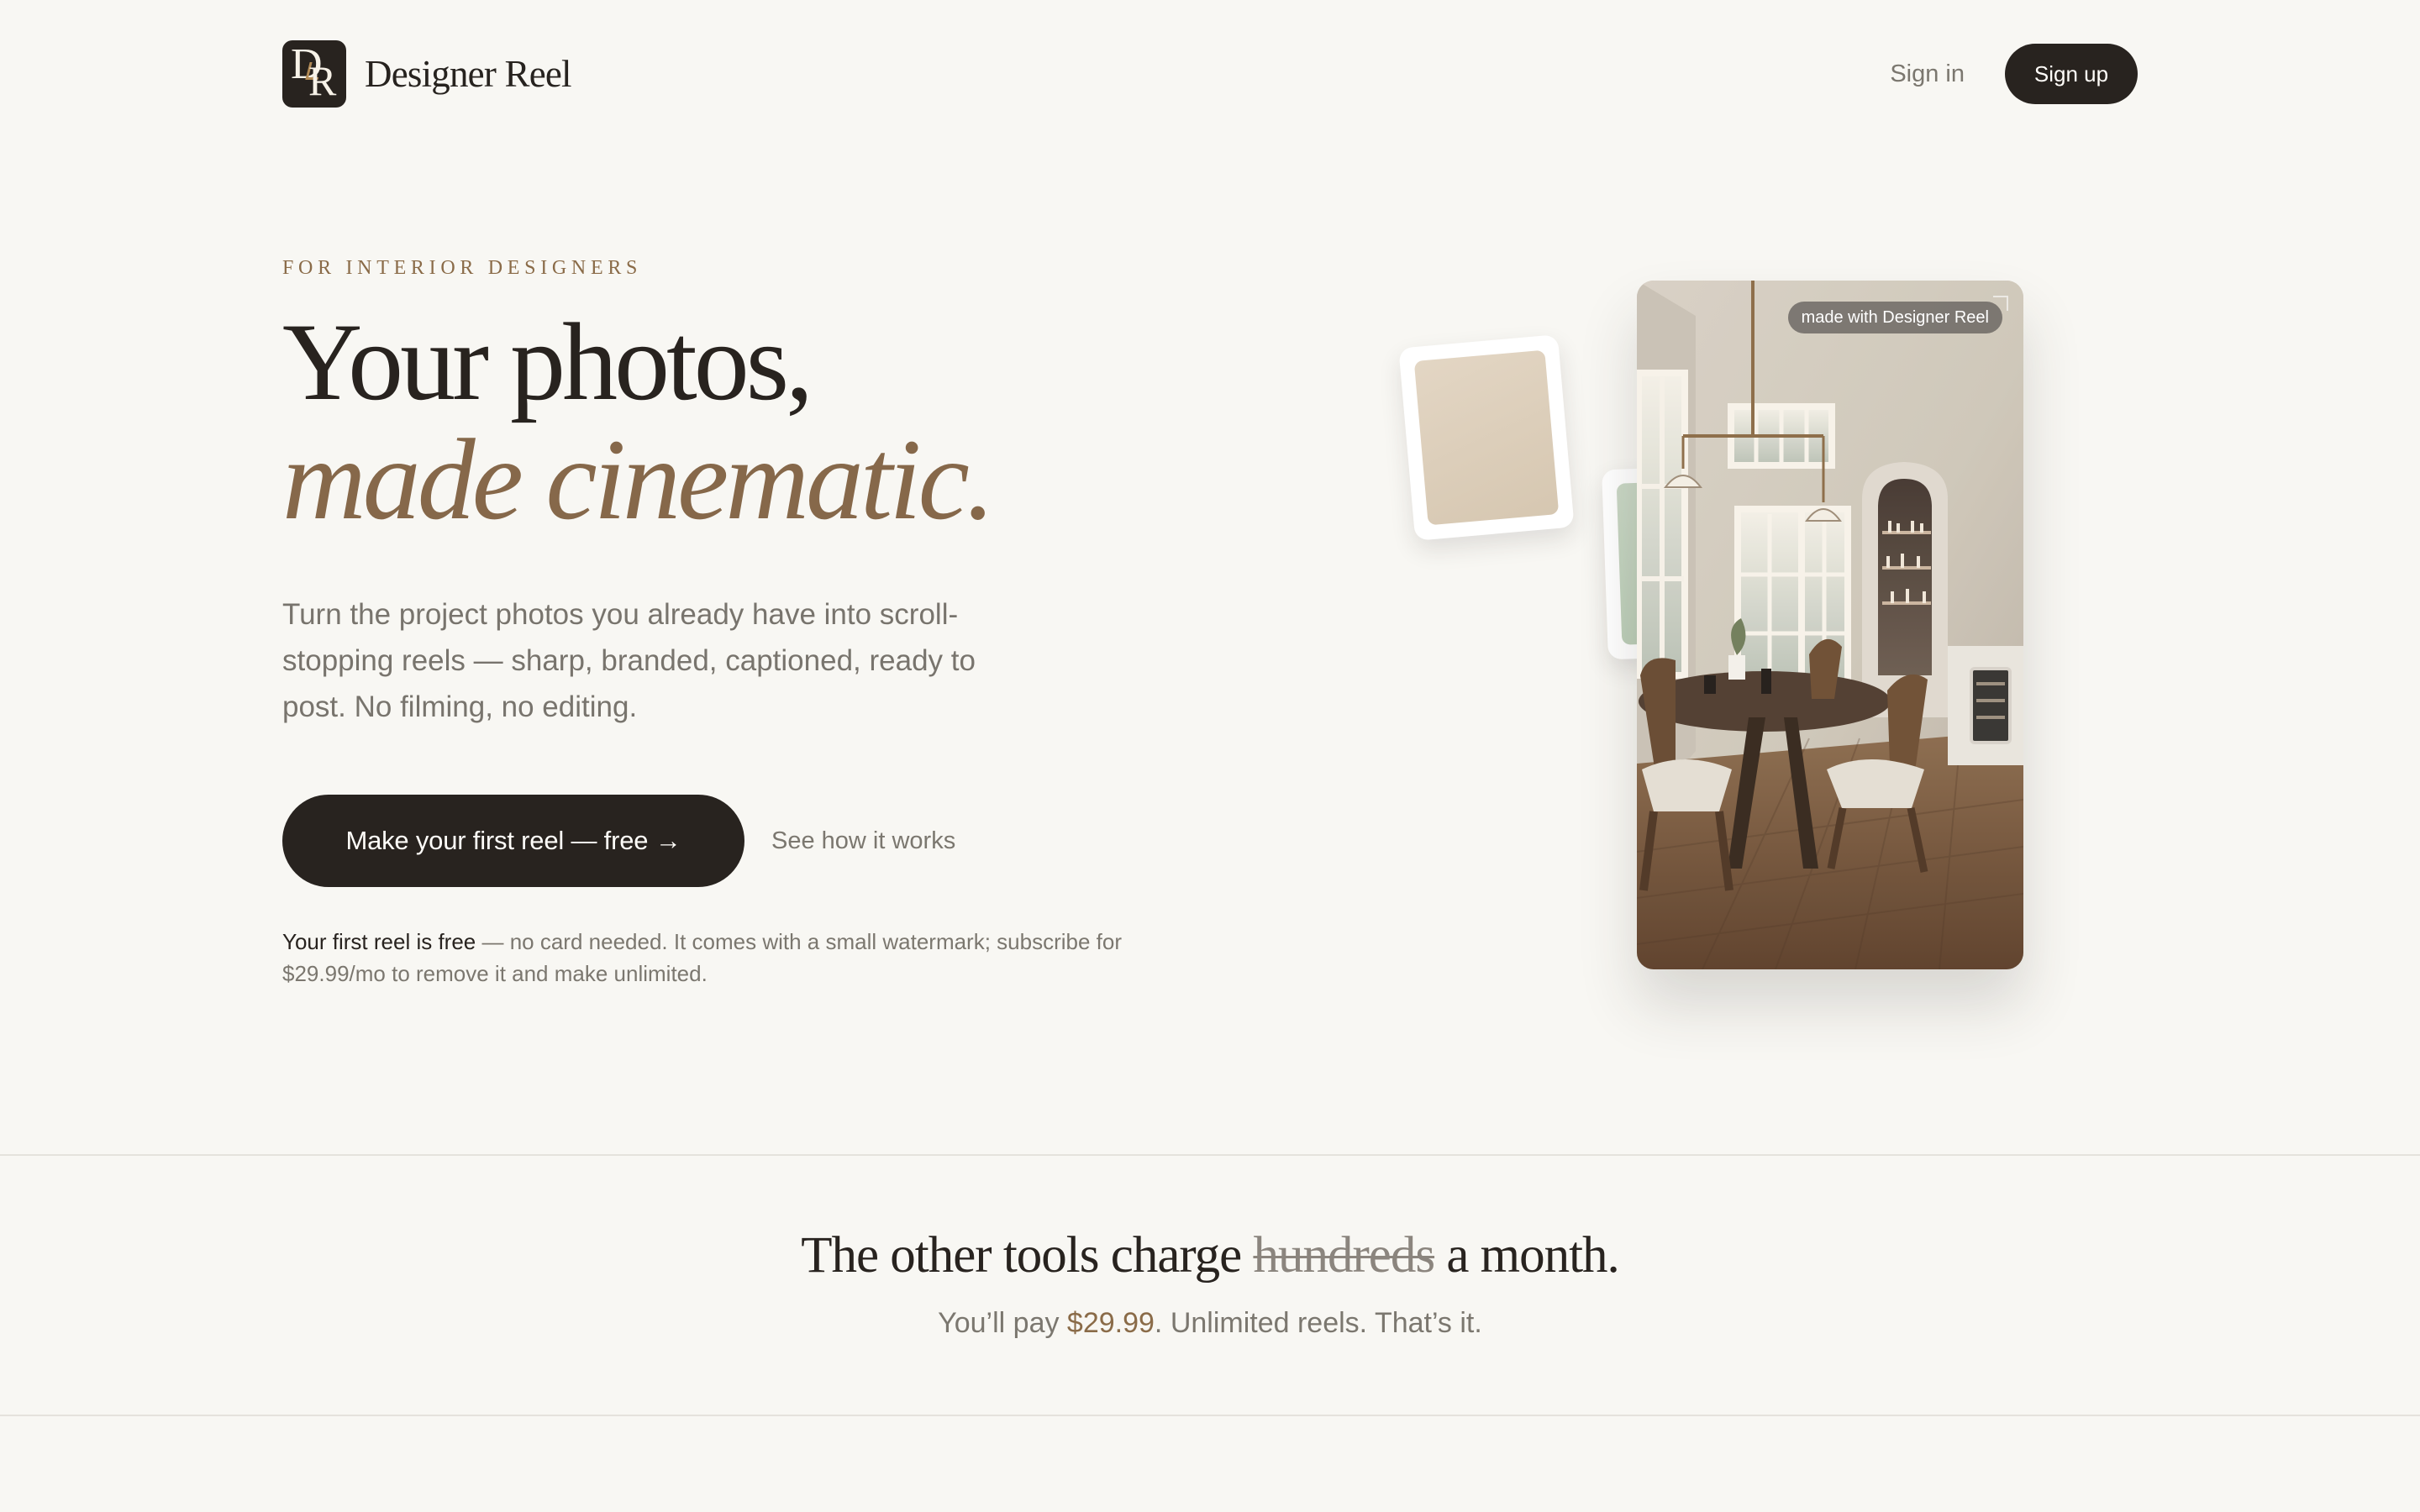 The width and height of the screenshot is (2420, 1512). I want to click on see-how-it-works-link: See how it works, so click(863, 841).